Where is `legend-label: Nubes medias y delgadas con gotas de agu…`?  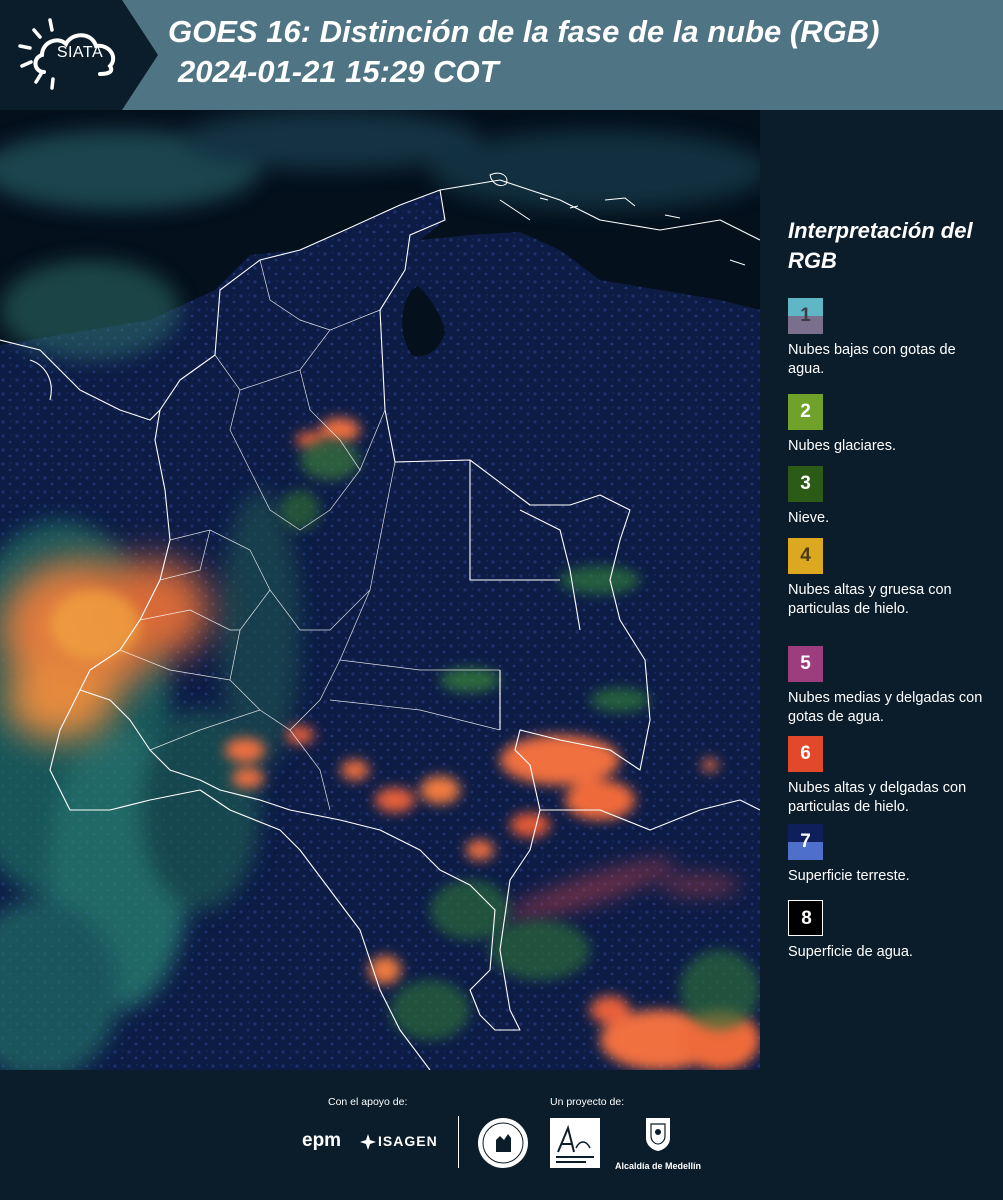 legend-label: Nubes medias y delgadas con gotas de agu… is located at coordinates (885, 707).